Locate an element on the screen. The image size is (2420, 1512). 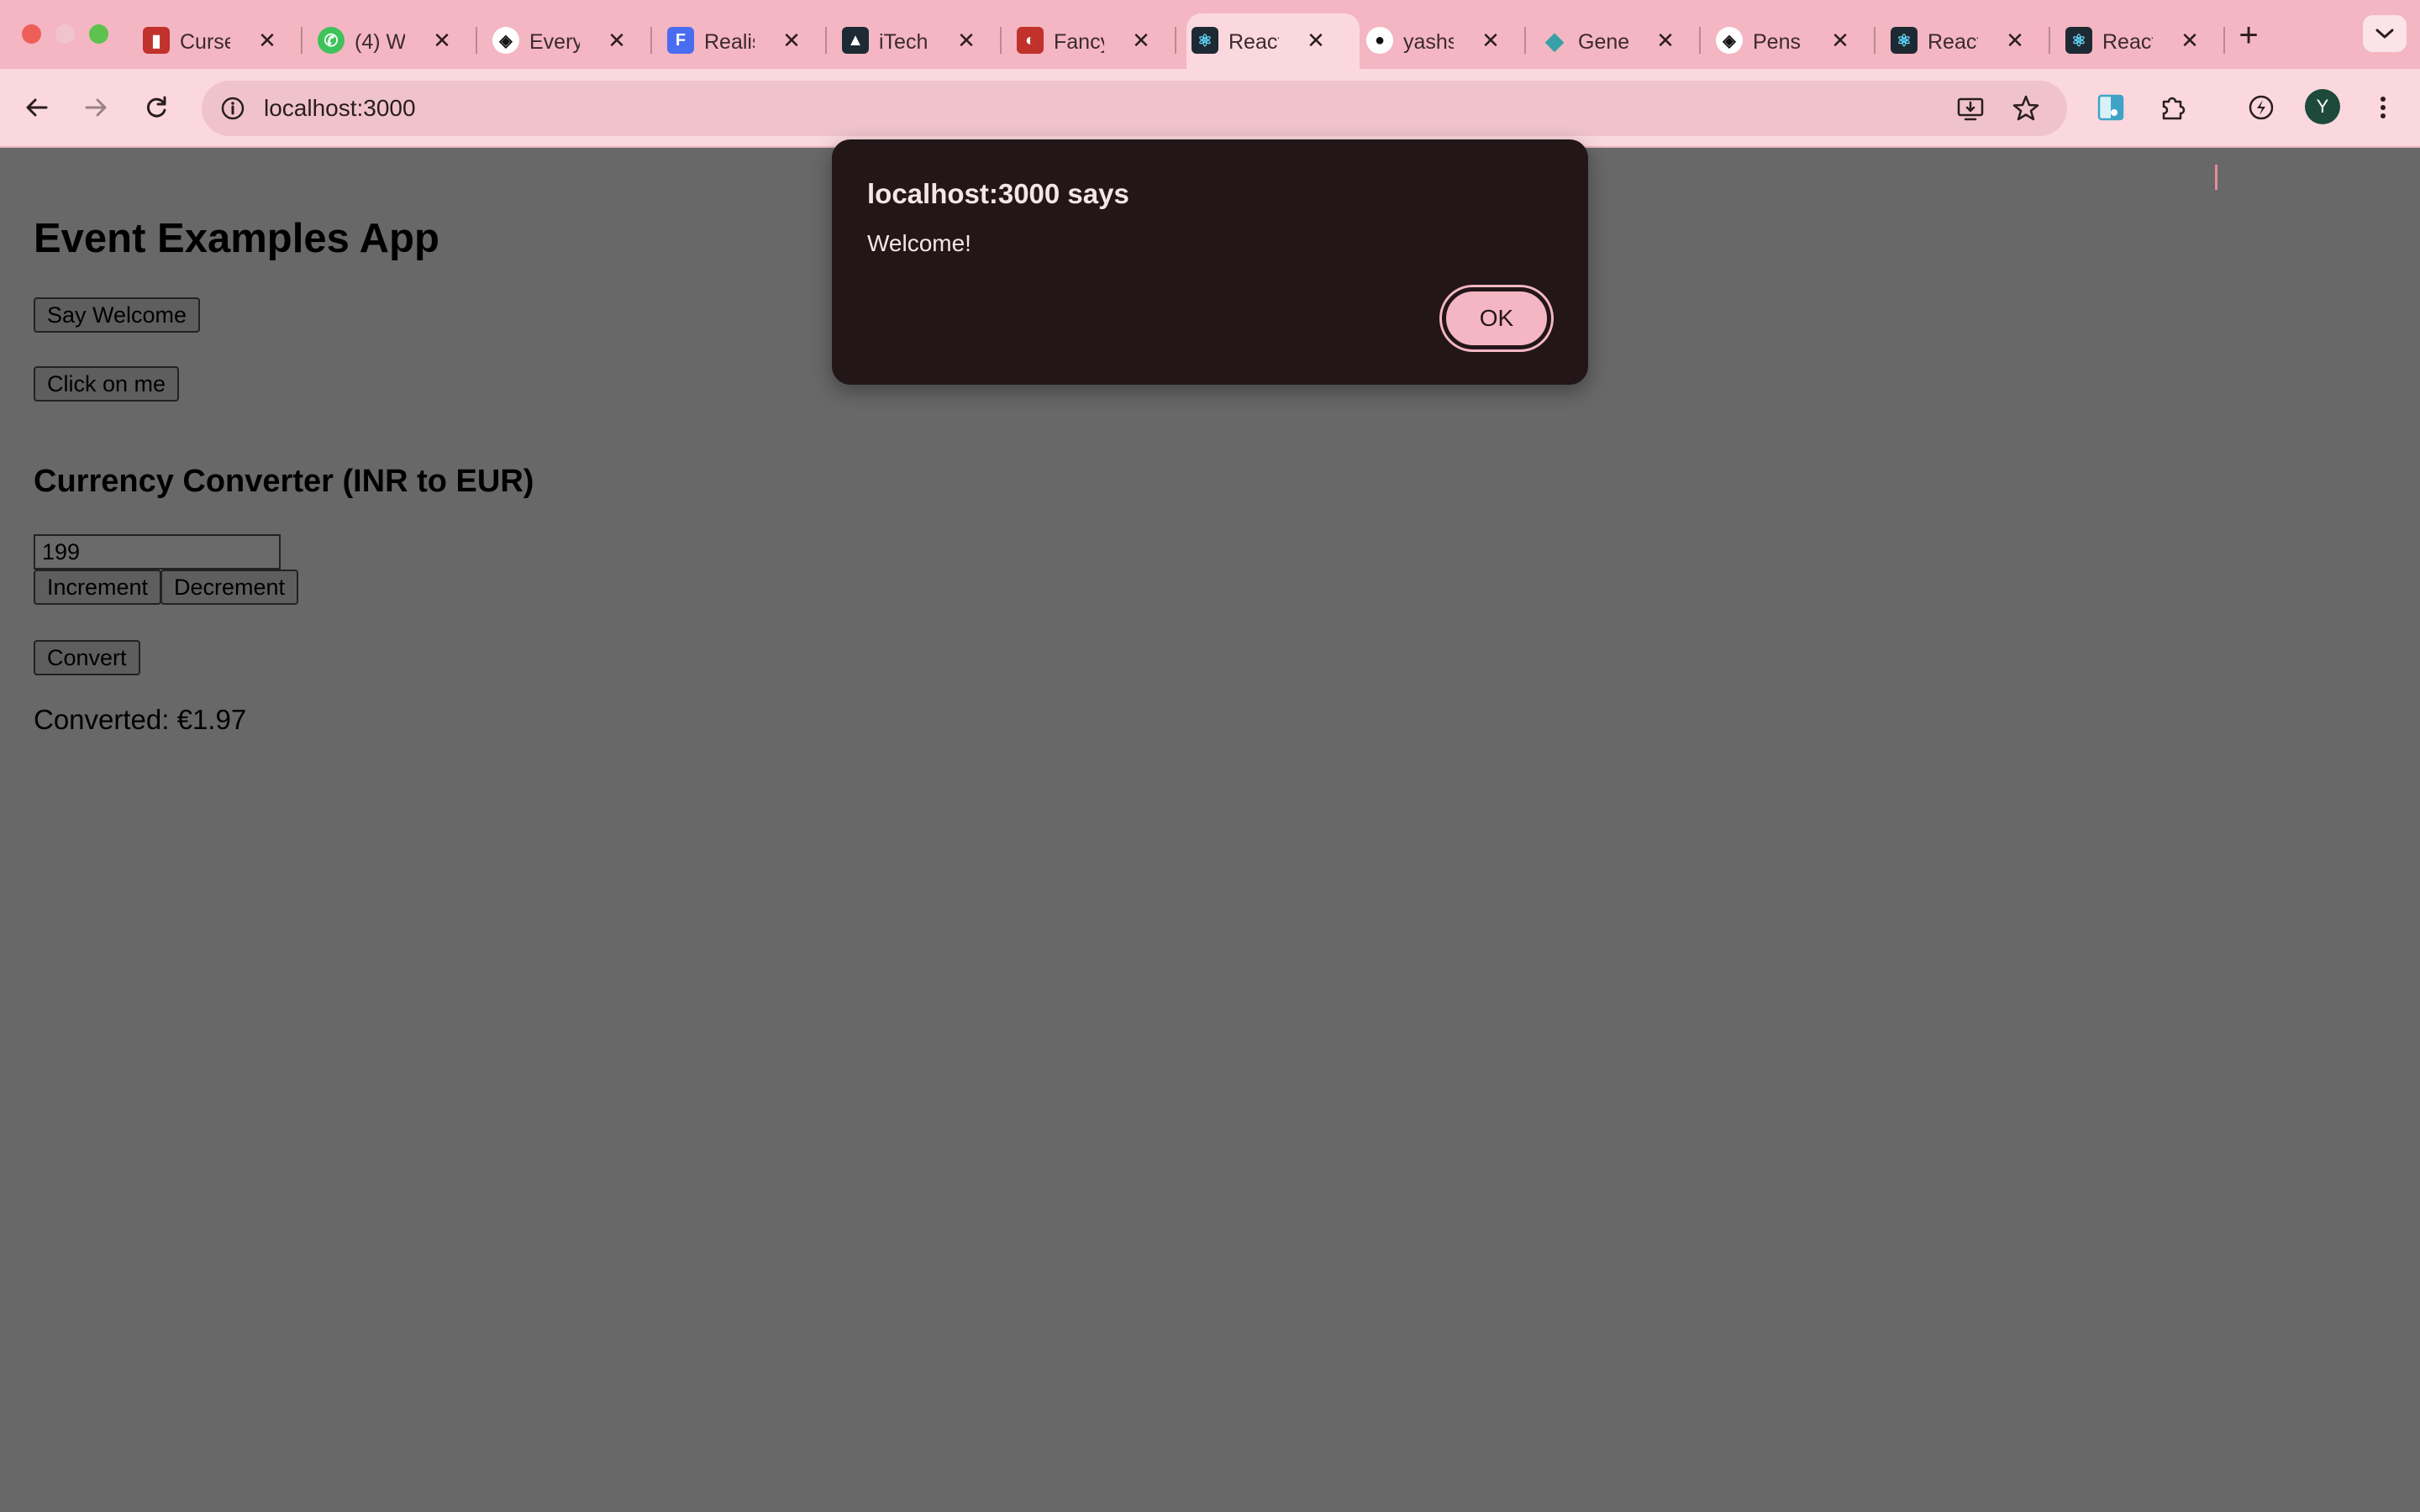
tab-search-button is located at coordinates (2385, 33).